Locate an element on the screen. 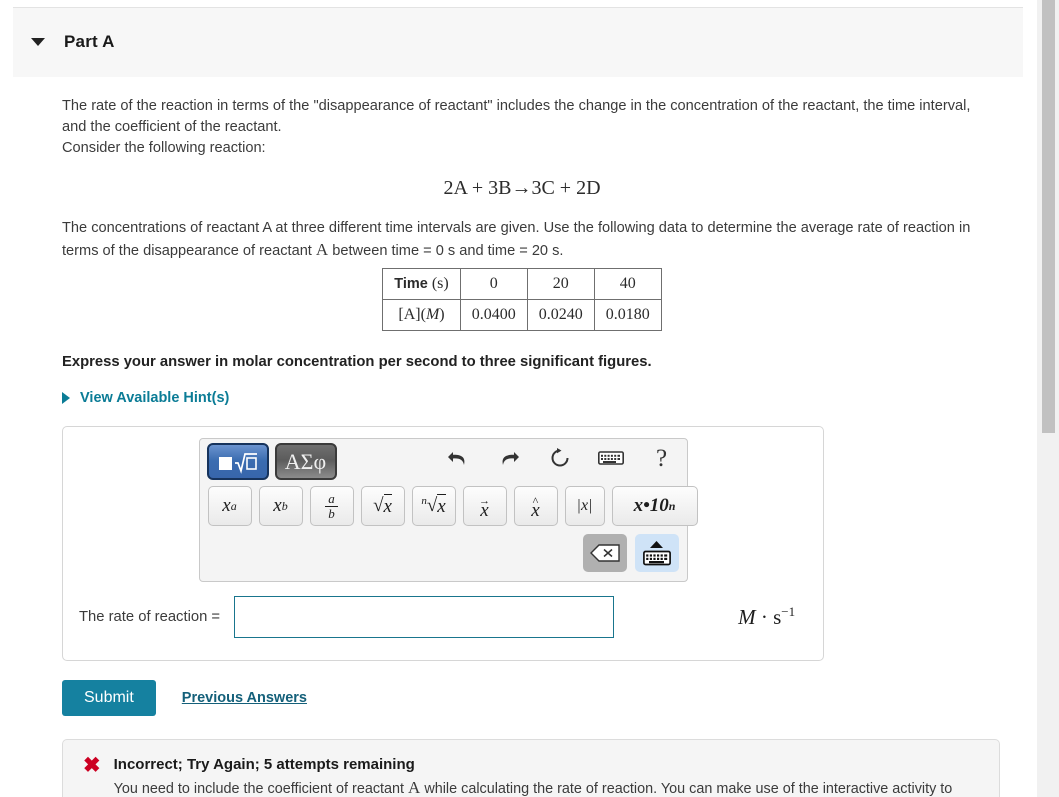  part-header-inner: Part A is located at coordinates (64, 30).